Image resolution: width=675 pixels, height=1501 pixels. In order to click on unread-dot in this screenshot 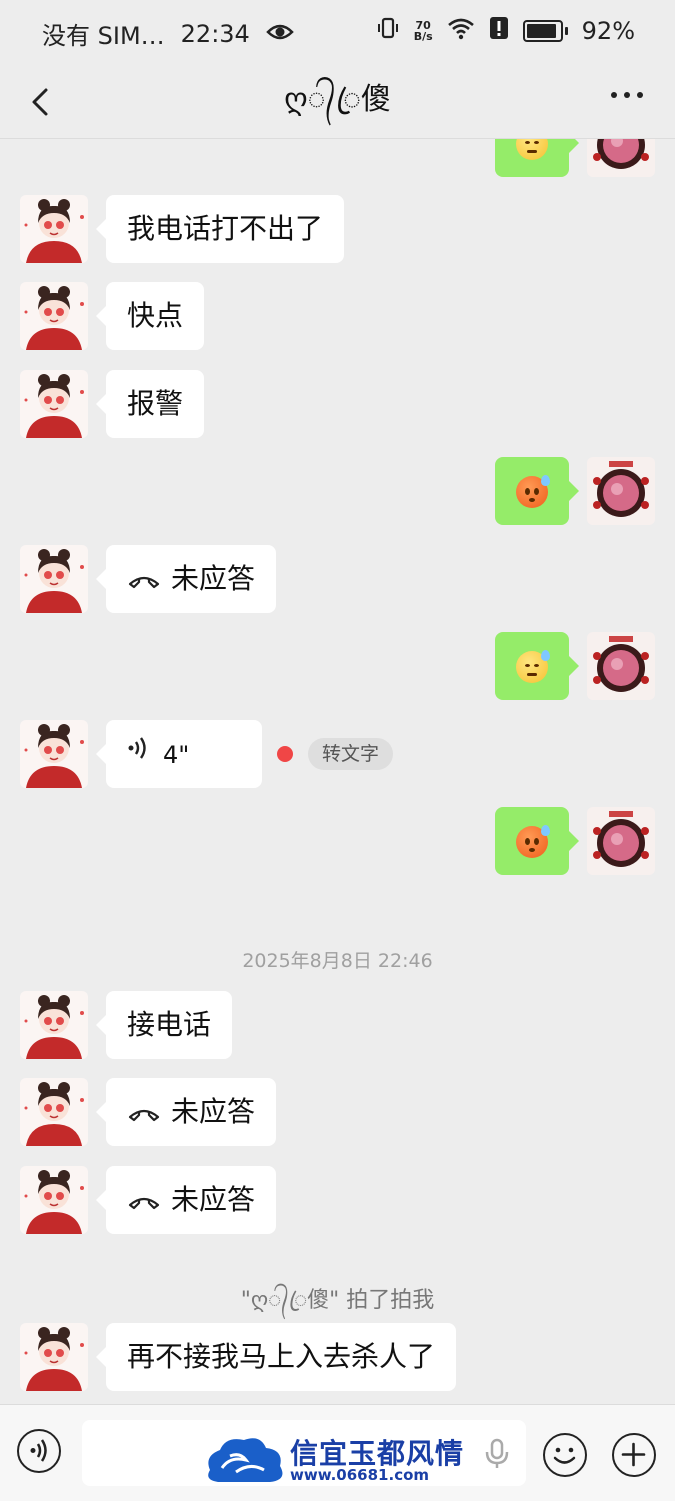, I will do `click(285, 754)`.